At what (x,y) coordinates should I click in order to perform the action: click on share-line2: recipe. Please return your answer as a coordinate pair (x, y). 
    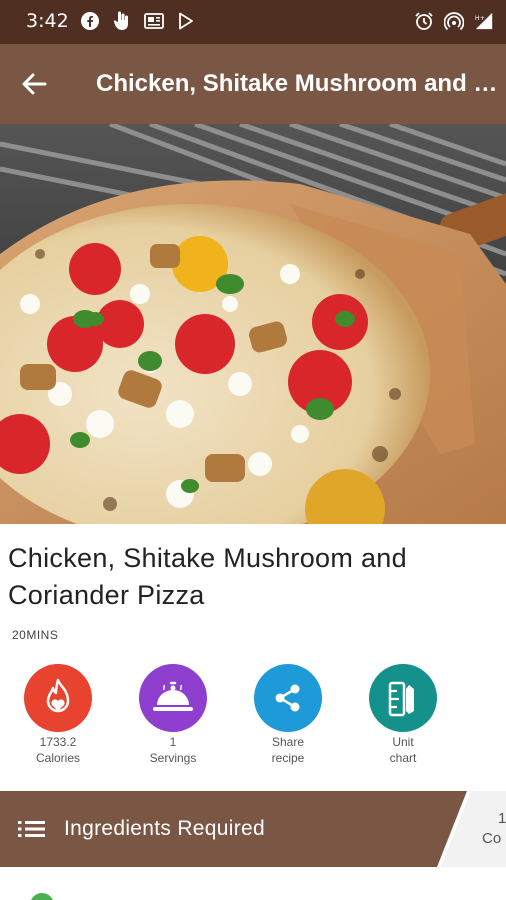
    Looking at the image, I should click on (288, 758).